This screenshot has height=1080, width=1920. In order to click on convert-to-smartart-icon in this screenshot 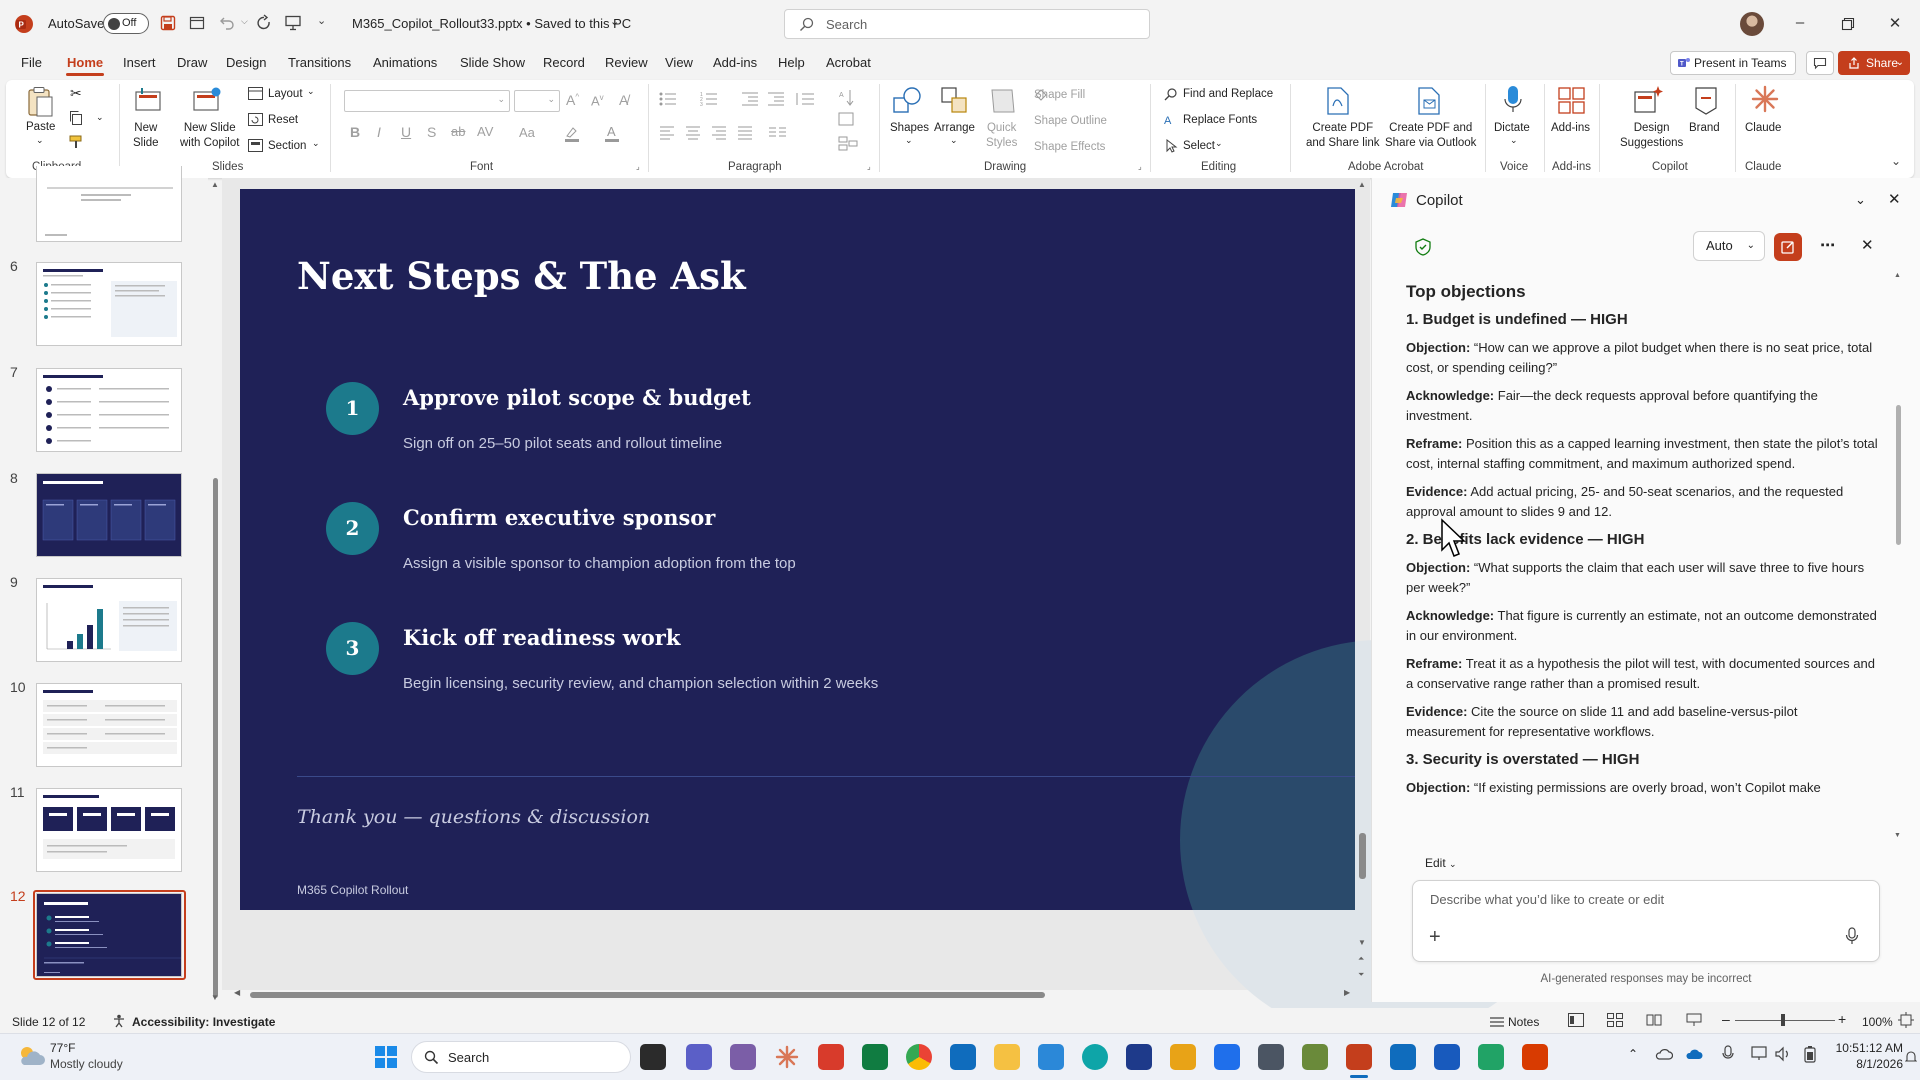, I will do `click(848, 144)`.